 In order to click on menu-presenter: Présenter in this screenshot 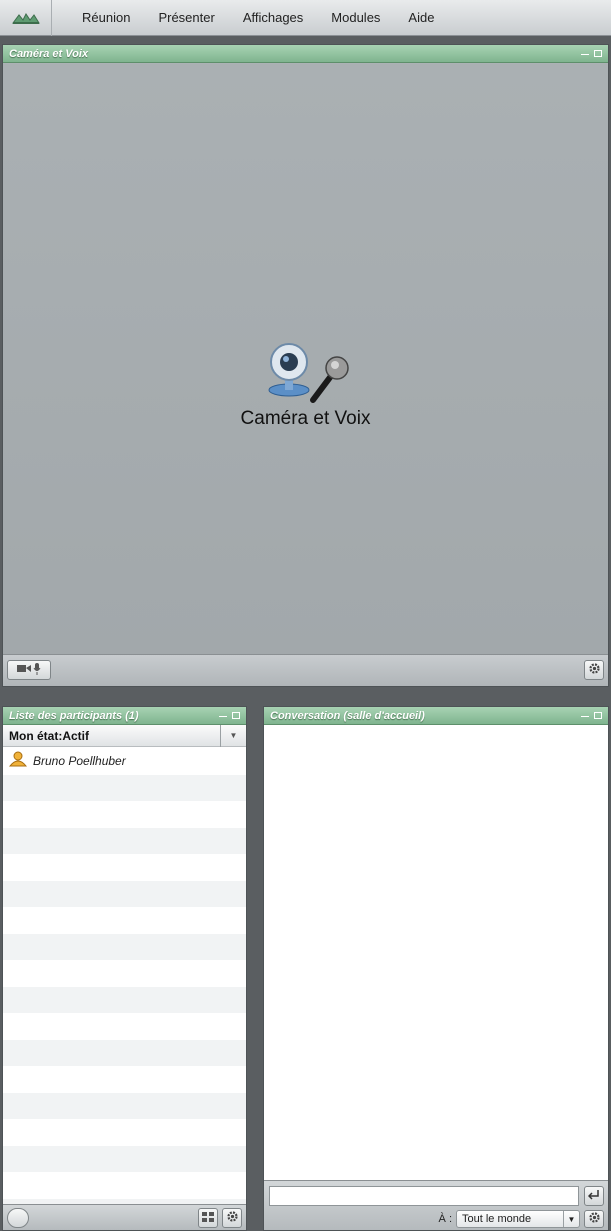, I will do `click(186, 17)`.